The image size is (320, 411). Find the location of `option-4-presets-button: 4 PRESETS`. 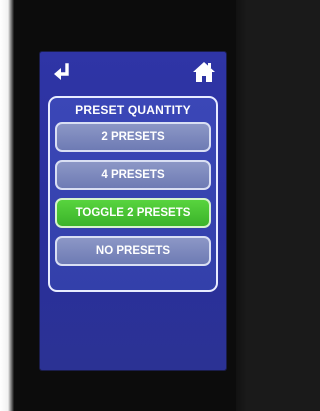

option-4-presets-button: 4 PRESETS is located at coordinates (133, 175).